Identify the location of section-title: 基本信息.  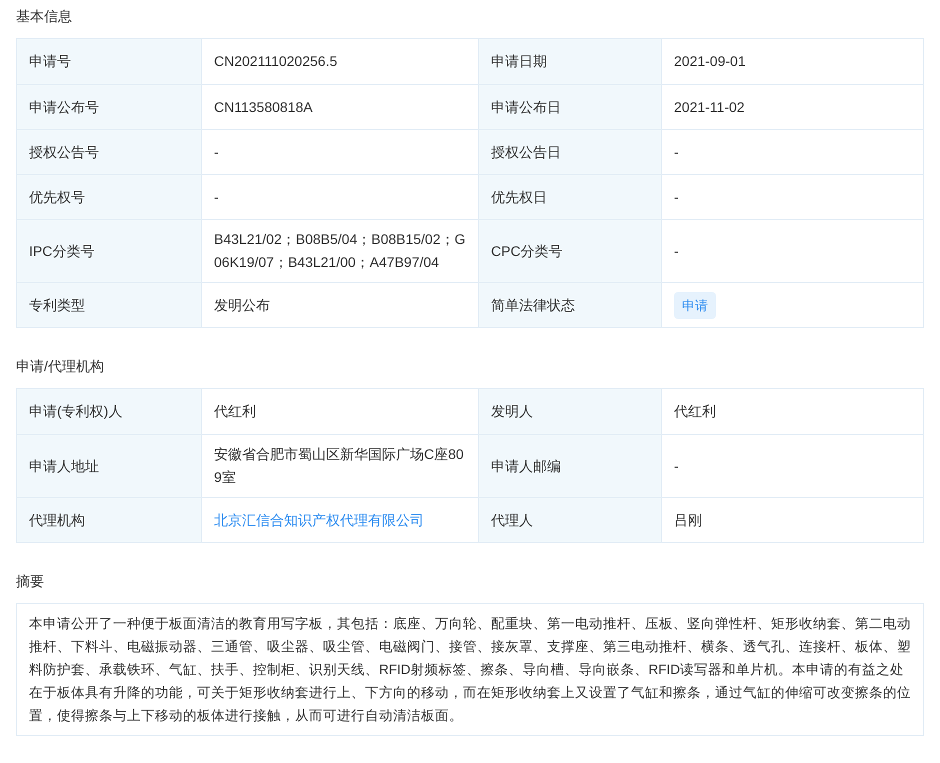
(44, 16).